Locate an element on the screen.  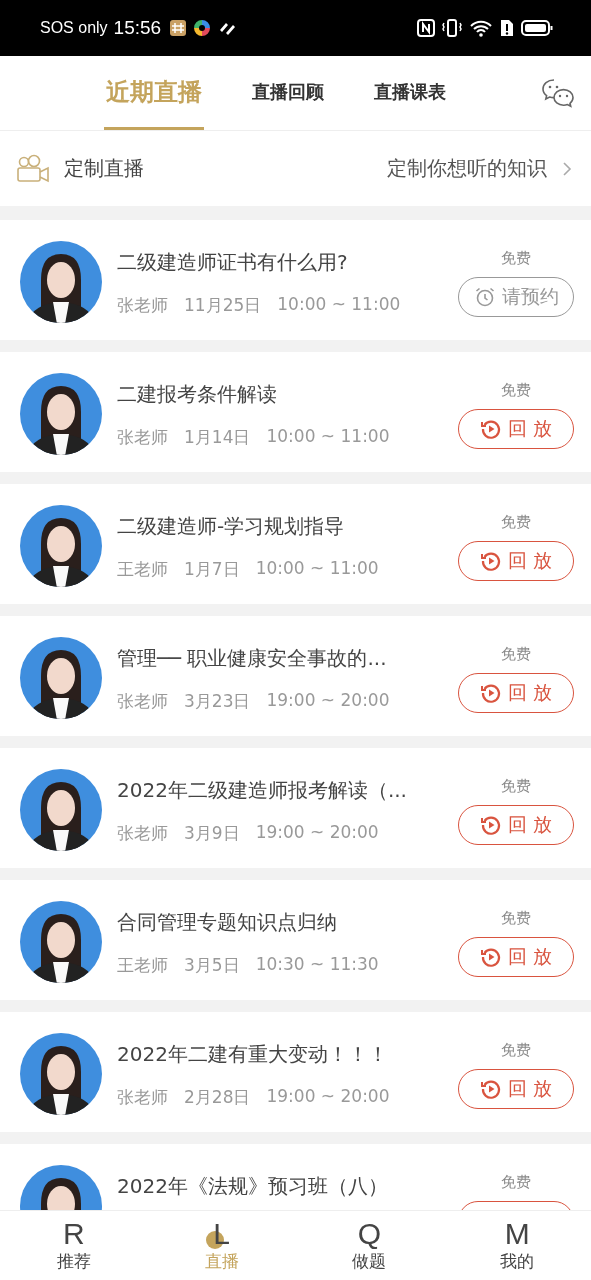
lesson-card: 二级建造师证书有什么用? 张老师 11月25日 10:00 ~ 11:00 免费 请预约 is located at coordinates (295, 280).